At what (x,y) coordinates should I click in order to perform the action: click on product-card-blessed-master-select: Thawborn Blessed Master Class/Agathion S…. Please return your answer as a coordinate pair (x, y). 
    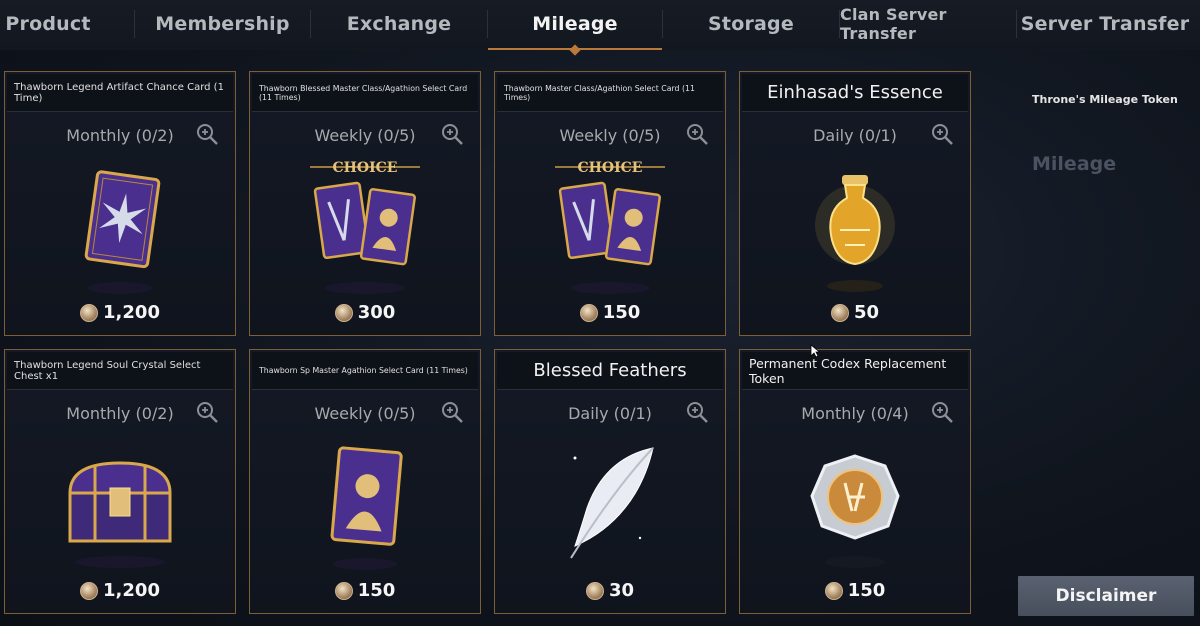
    Looking at the image, I should click on (365, 203).